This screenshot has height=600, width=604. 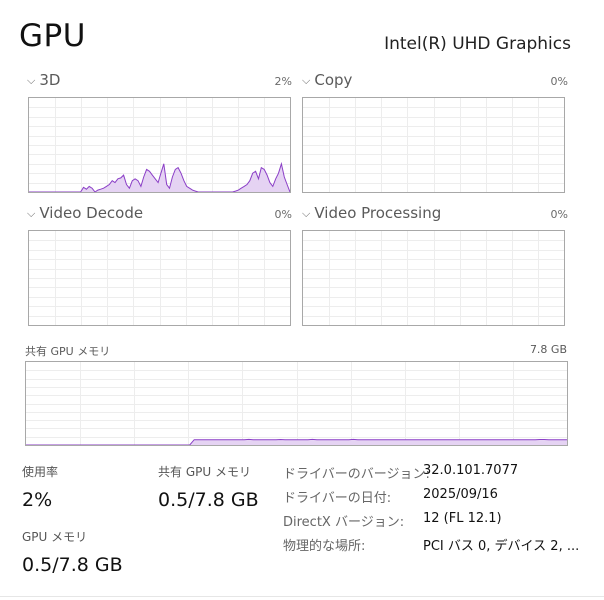 I want to click on utilization-label: 使用率, so click(x=40, y=472).